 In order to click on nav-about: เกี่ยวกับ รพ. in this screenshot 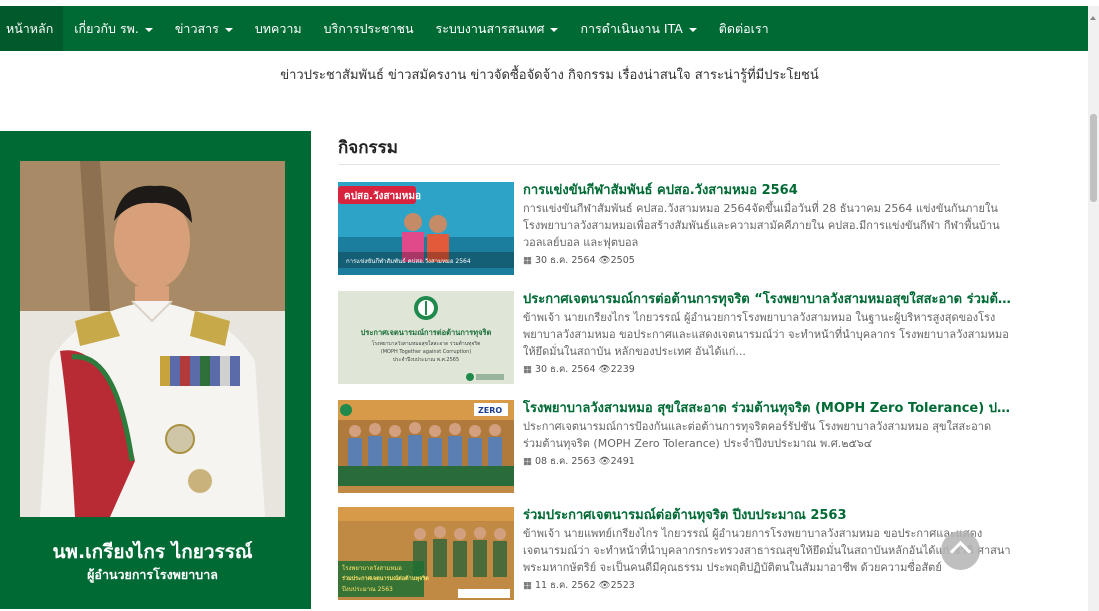, I will do `click(113, 28)`.